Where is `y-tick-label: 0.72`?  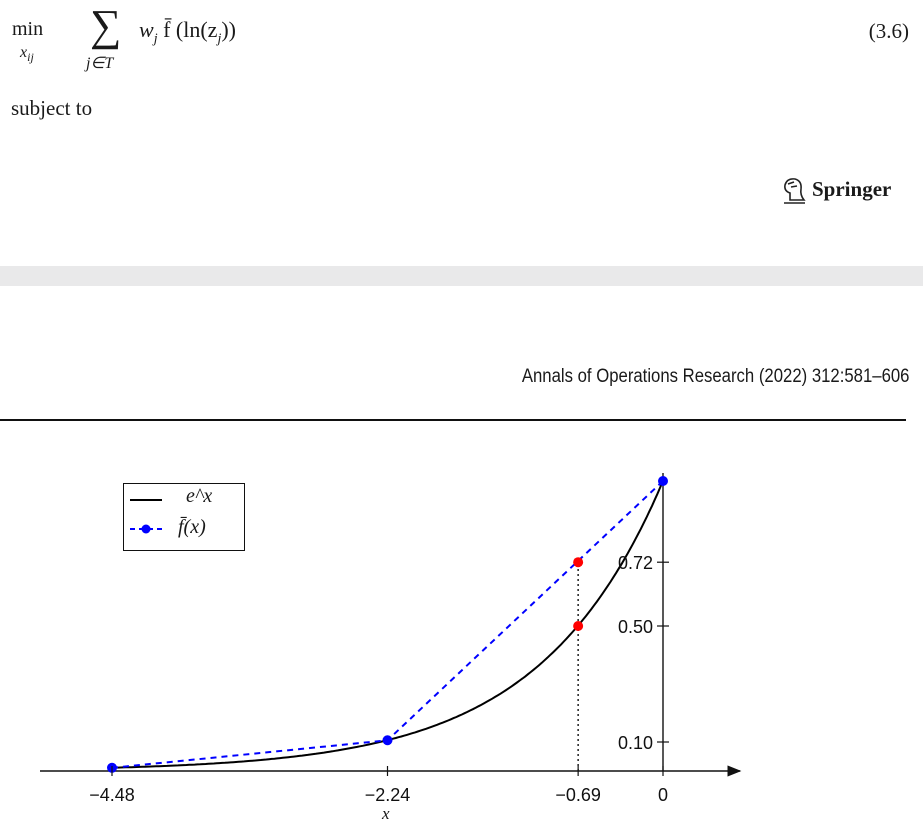
y-tick-label: 0.72 is located at coordinates (635, 563).